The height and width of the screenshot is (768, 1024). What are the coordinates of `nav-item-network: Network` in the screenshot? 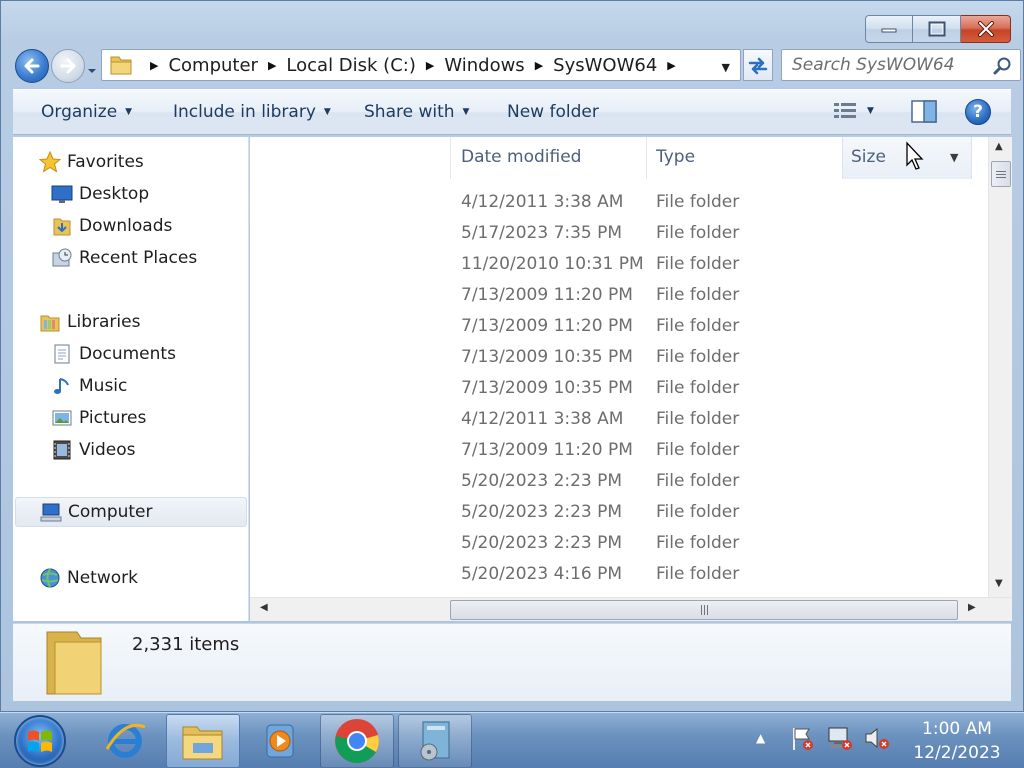 It's located at (88, 578).